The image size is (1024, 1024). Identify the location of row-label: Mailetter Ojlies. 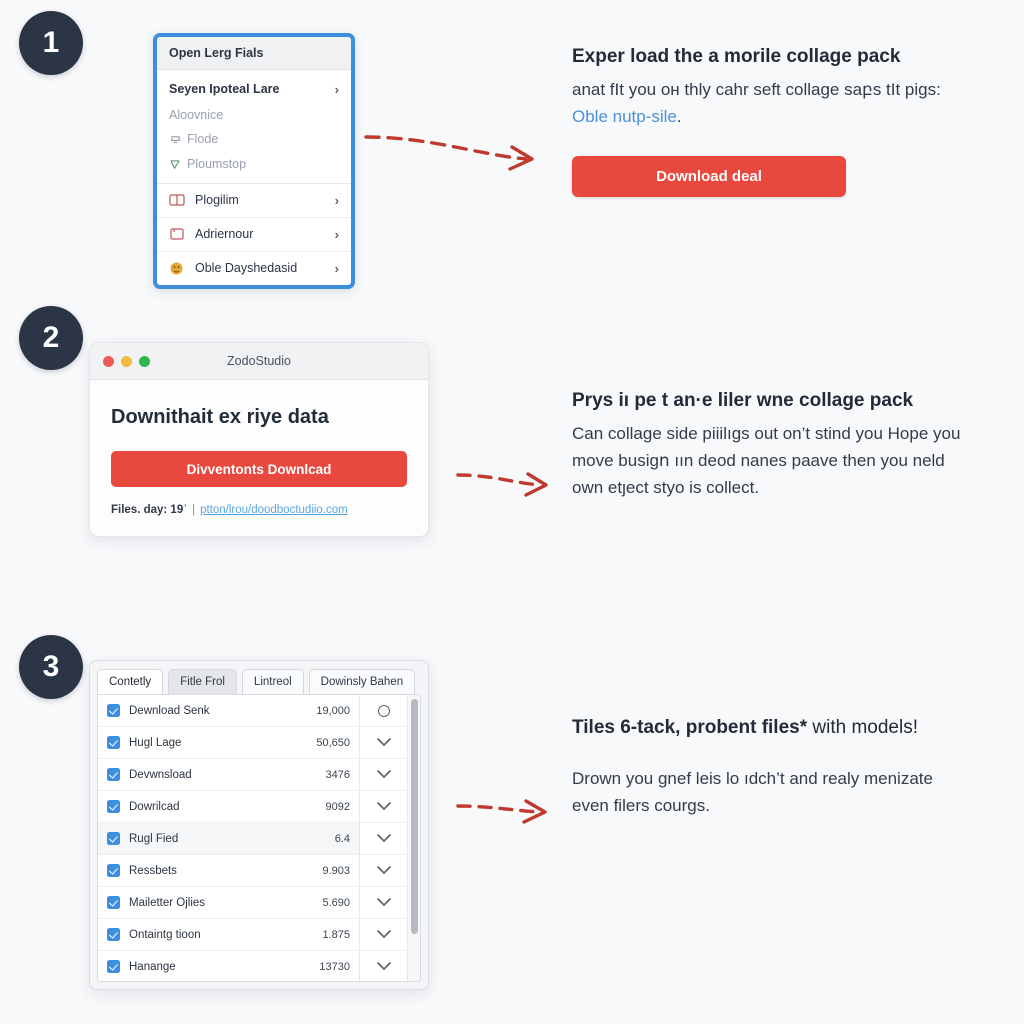
(167, 902).